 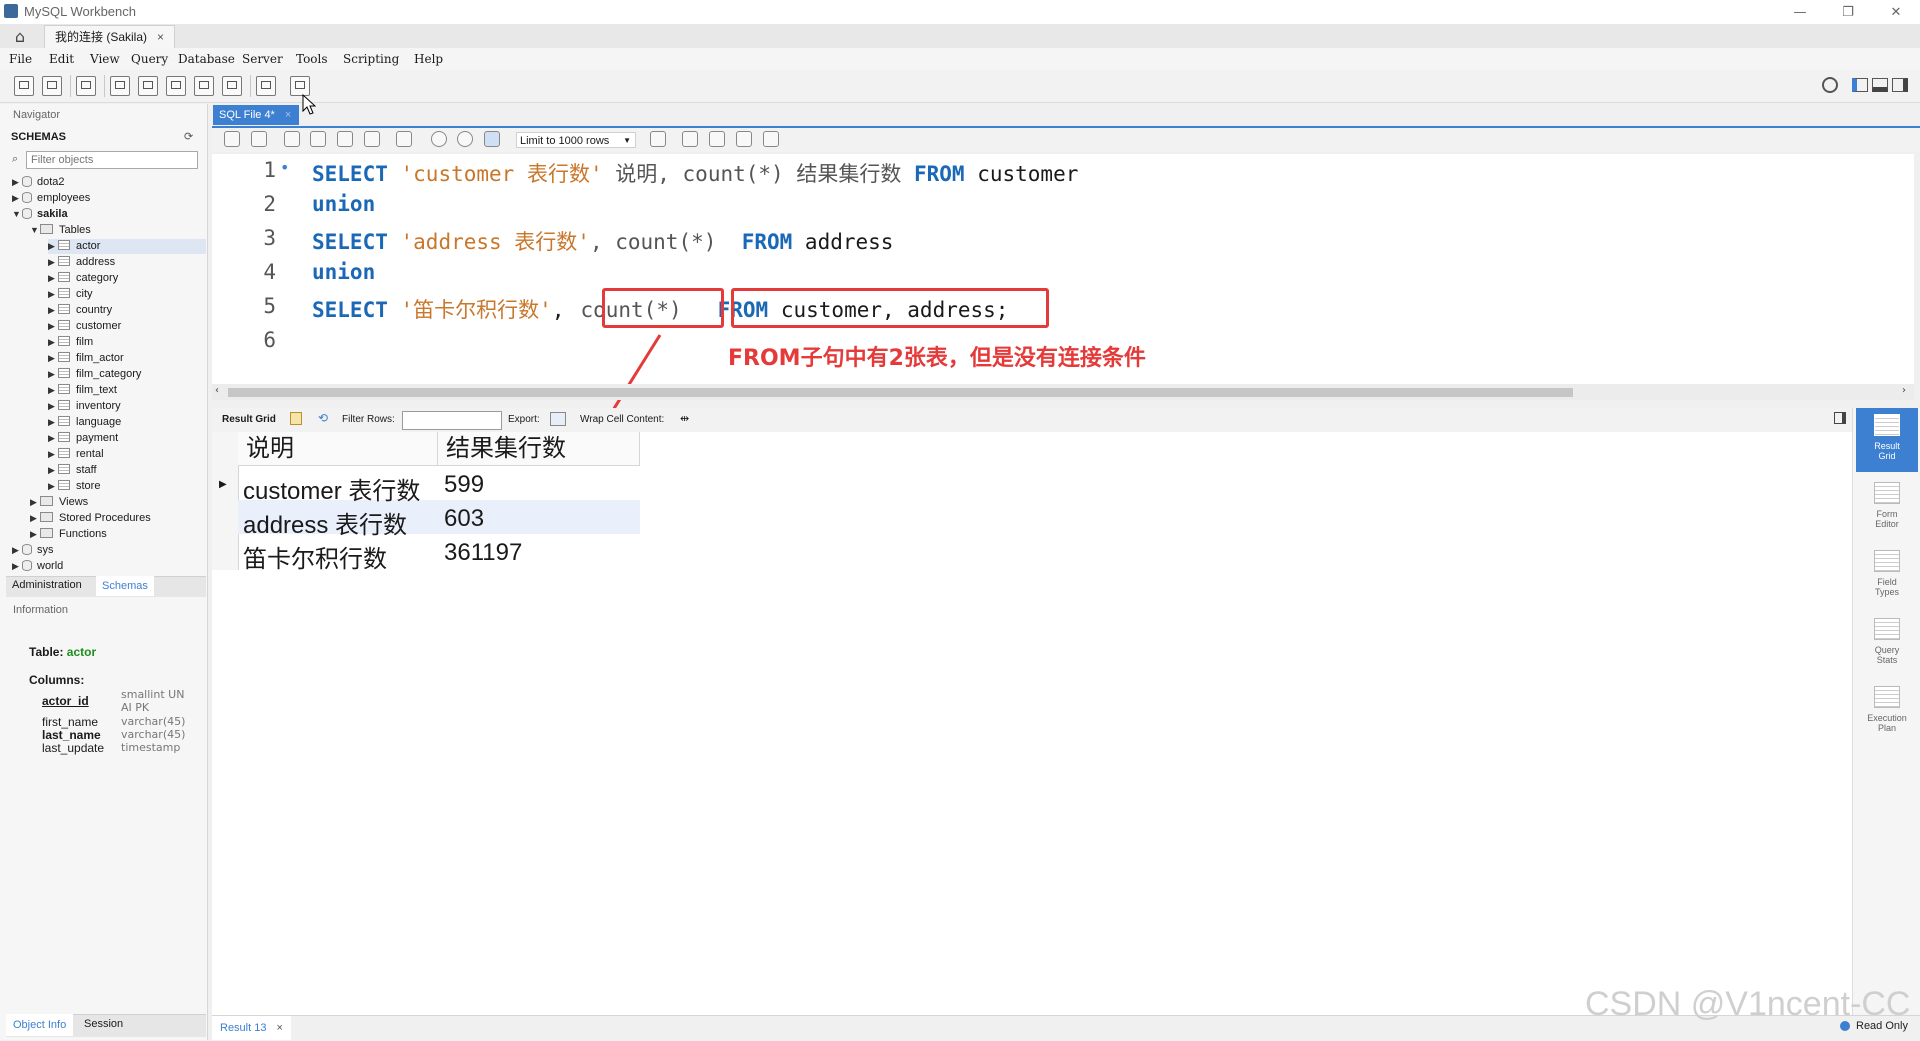 What do you see at coordinates (658, 139) in the screenshot?
I see `add-snippet-icon` at bounding box center [658, 139].